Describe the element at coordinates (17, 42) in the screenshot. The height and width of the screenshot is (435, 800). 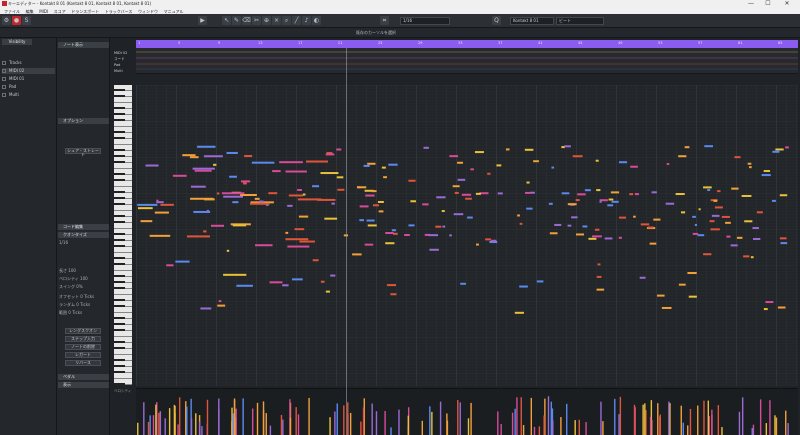
I see `visibility-tab: Visibility` at that location.